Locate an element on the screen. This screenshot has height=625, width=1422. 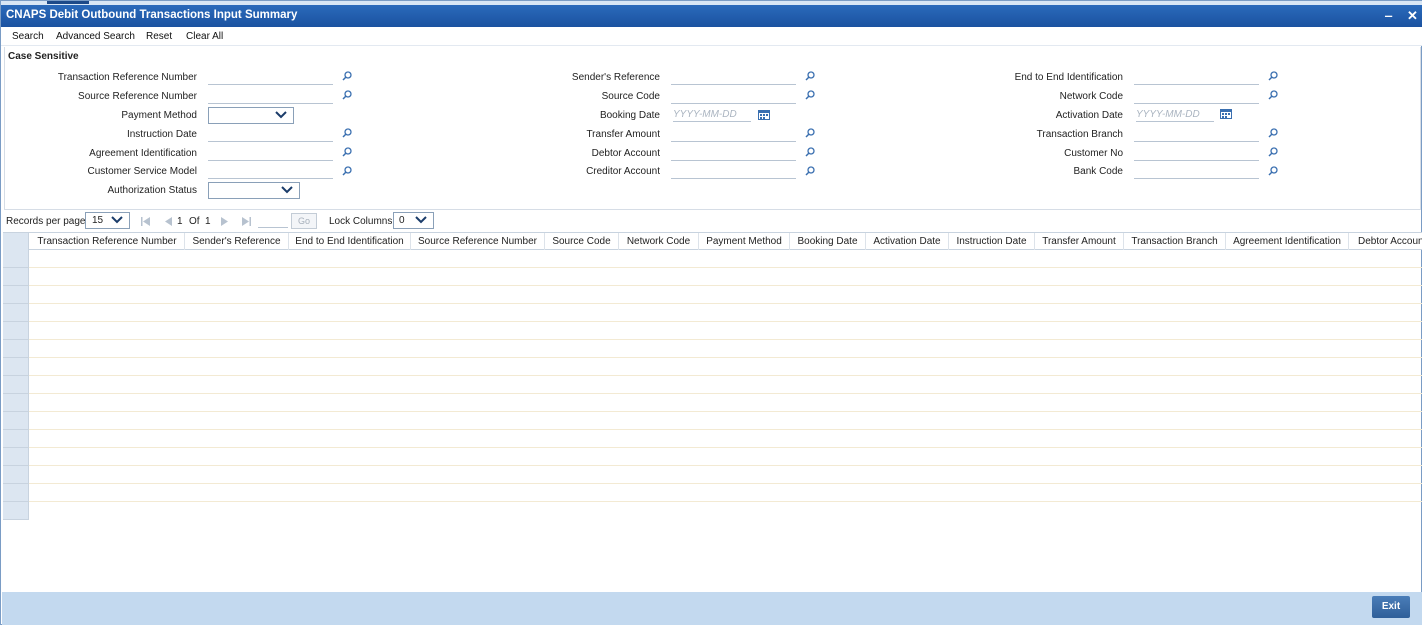
col-debtor-account: Debtor Account is located at coordinates (1385, 241).